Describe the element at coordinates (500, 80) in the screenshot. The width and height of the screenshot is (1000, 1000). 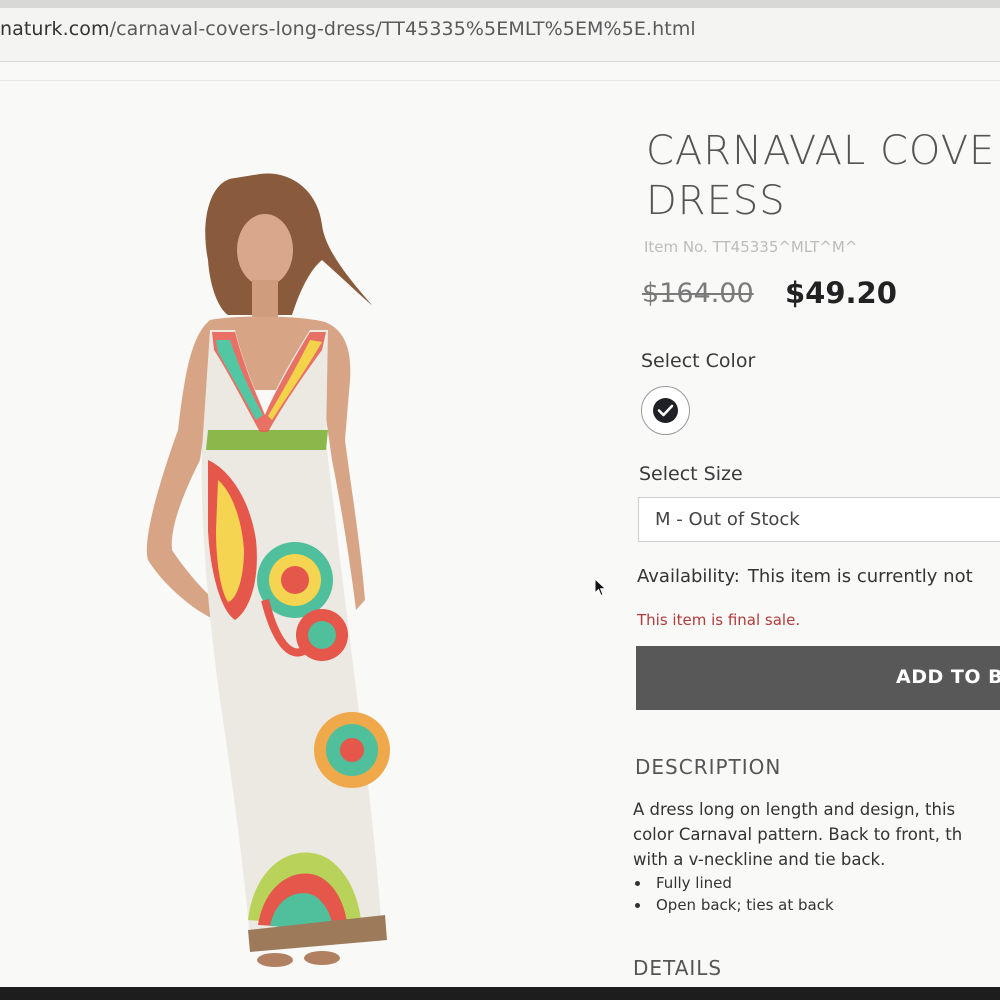
I see `header-divider` at that location.